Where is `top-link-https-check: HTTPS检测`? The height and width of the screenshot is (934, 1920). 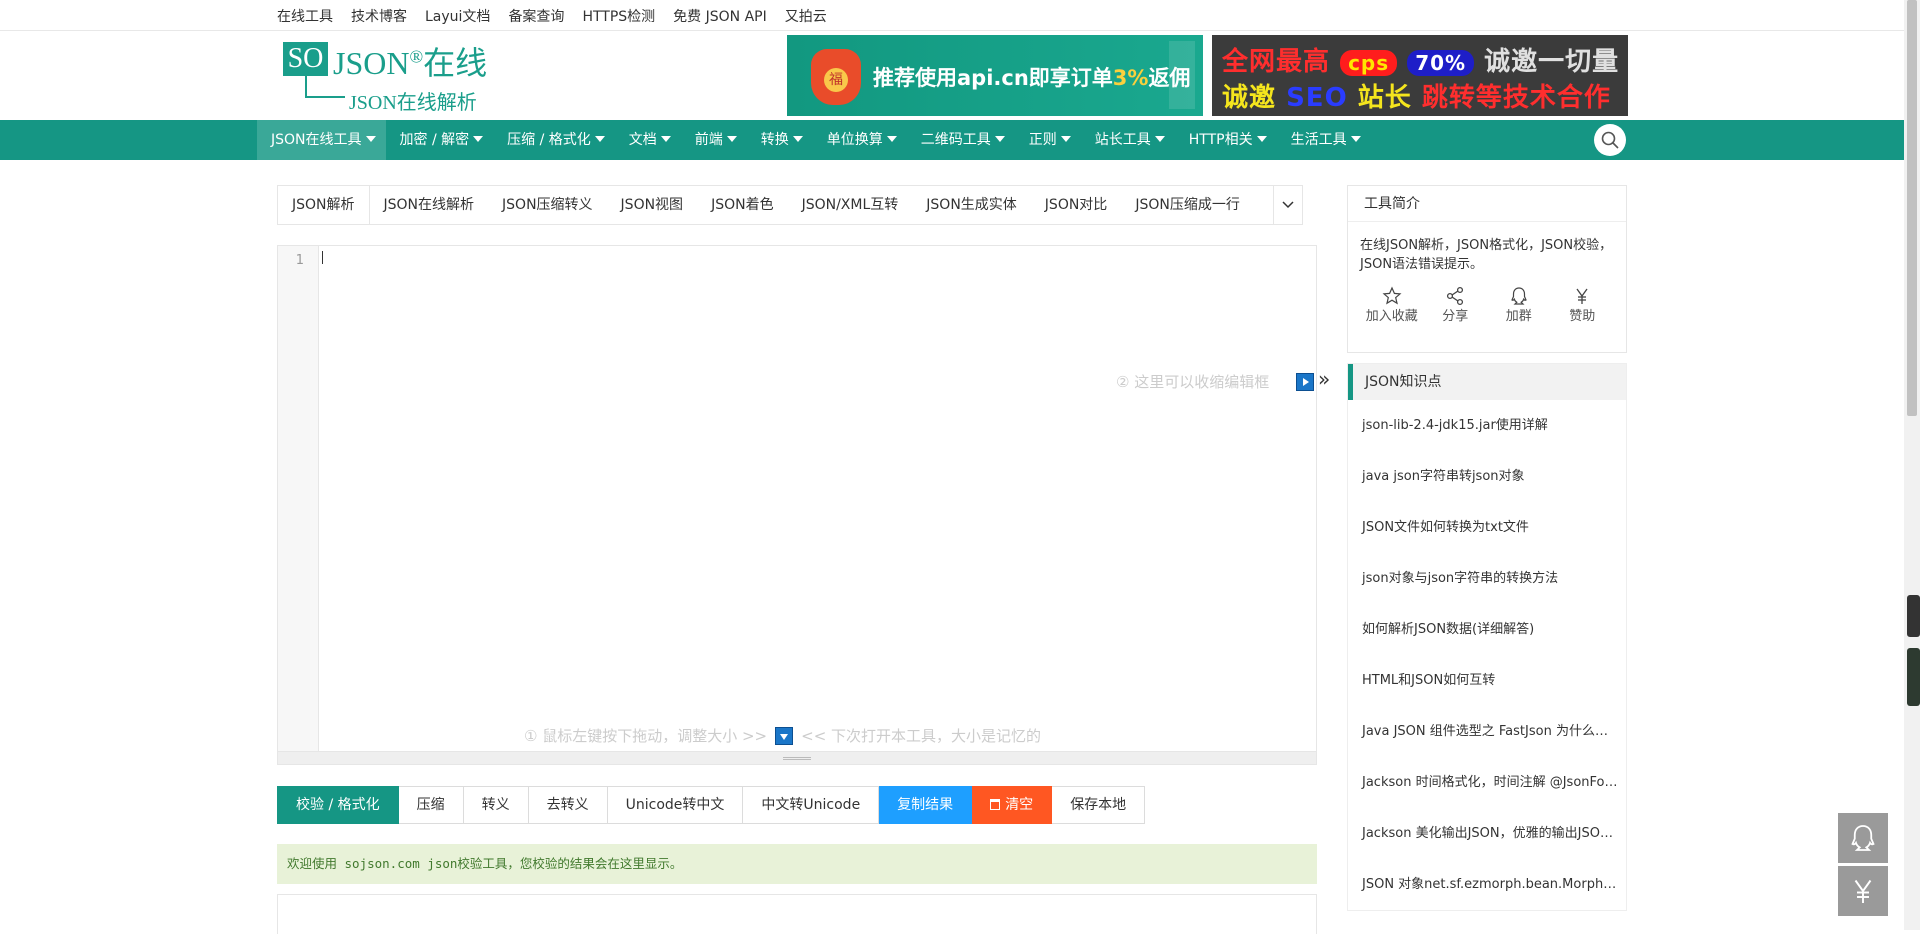
top-link-https-check: HTTPS检测 is located at coordinates (618, 16).